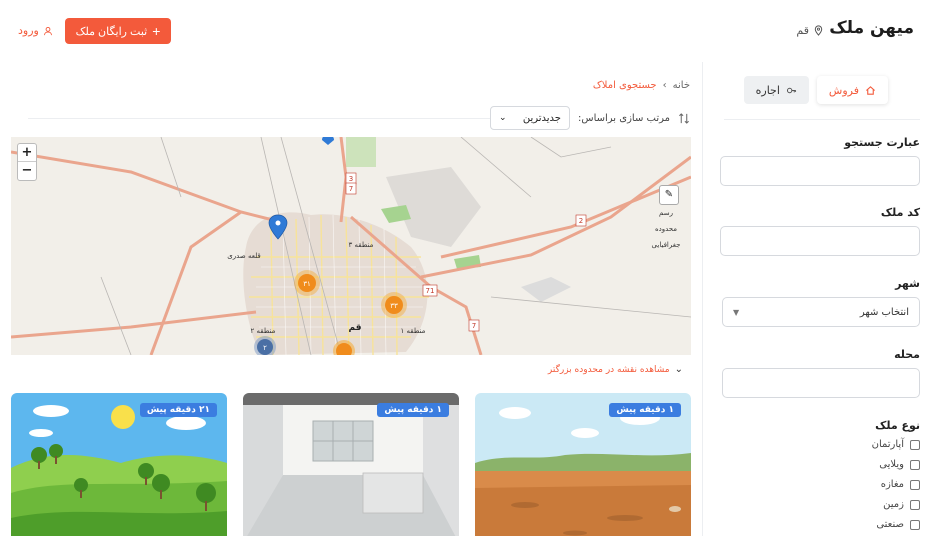  What do you see at coordinates (870, 90) in the screenshot?
I see `home-icon` at bounding box center [870, 90].